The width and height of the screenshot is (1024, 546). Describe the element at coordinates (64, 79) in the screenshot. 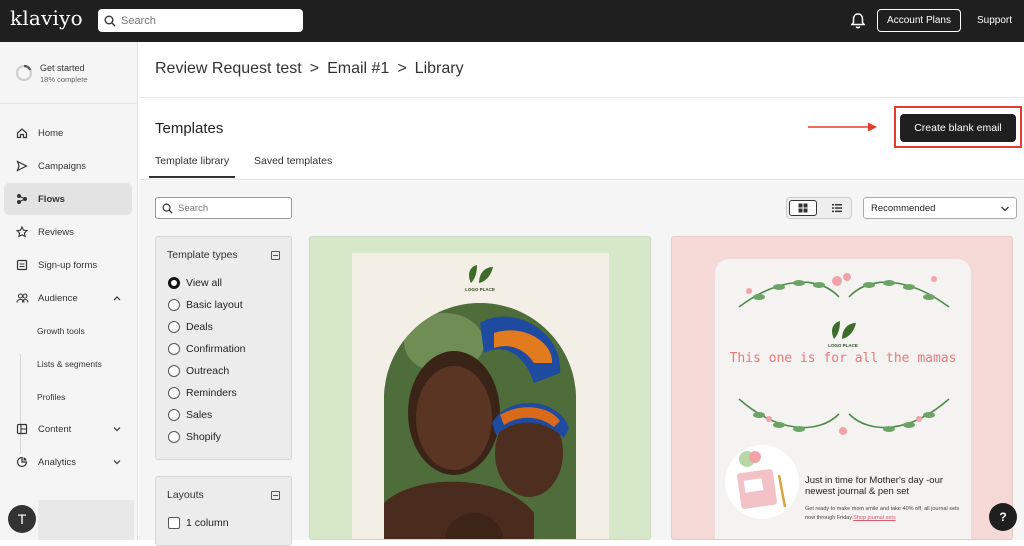

I see `get-started-progress: 18% complete` at that location.